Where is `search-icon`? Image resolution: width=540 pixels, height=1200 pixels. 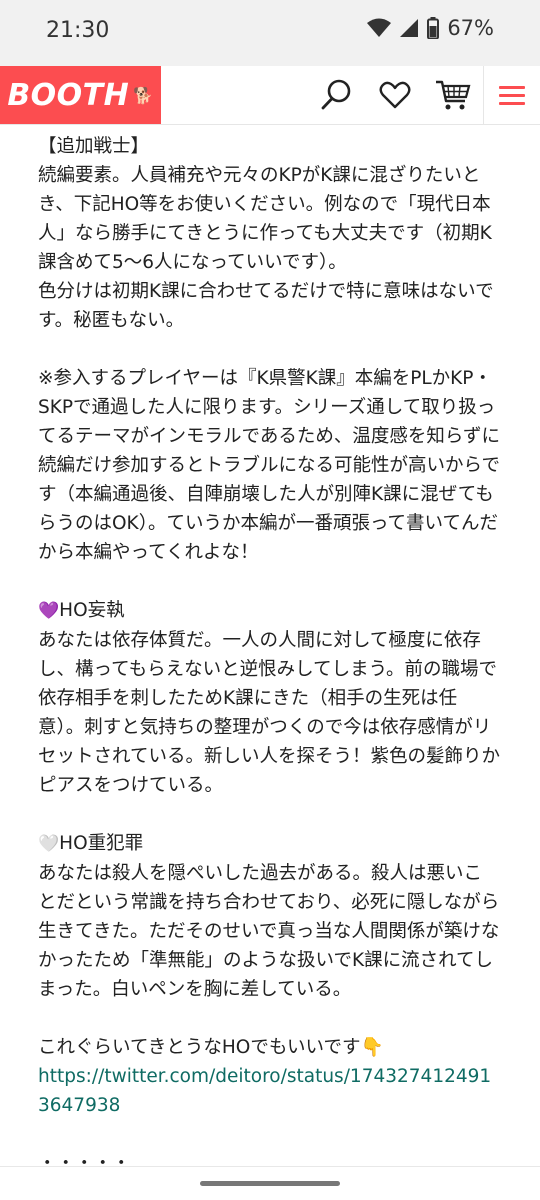
search-icon is located at coordinates (337, 97).